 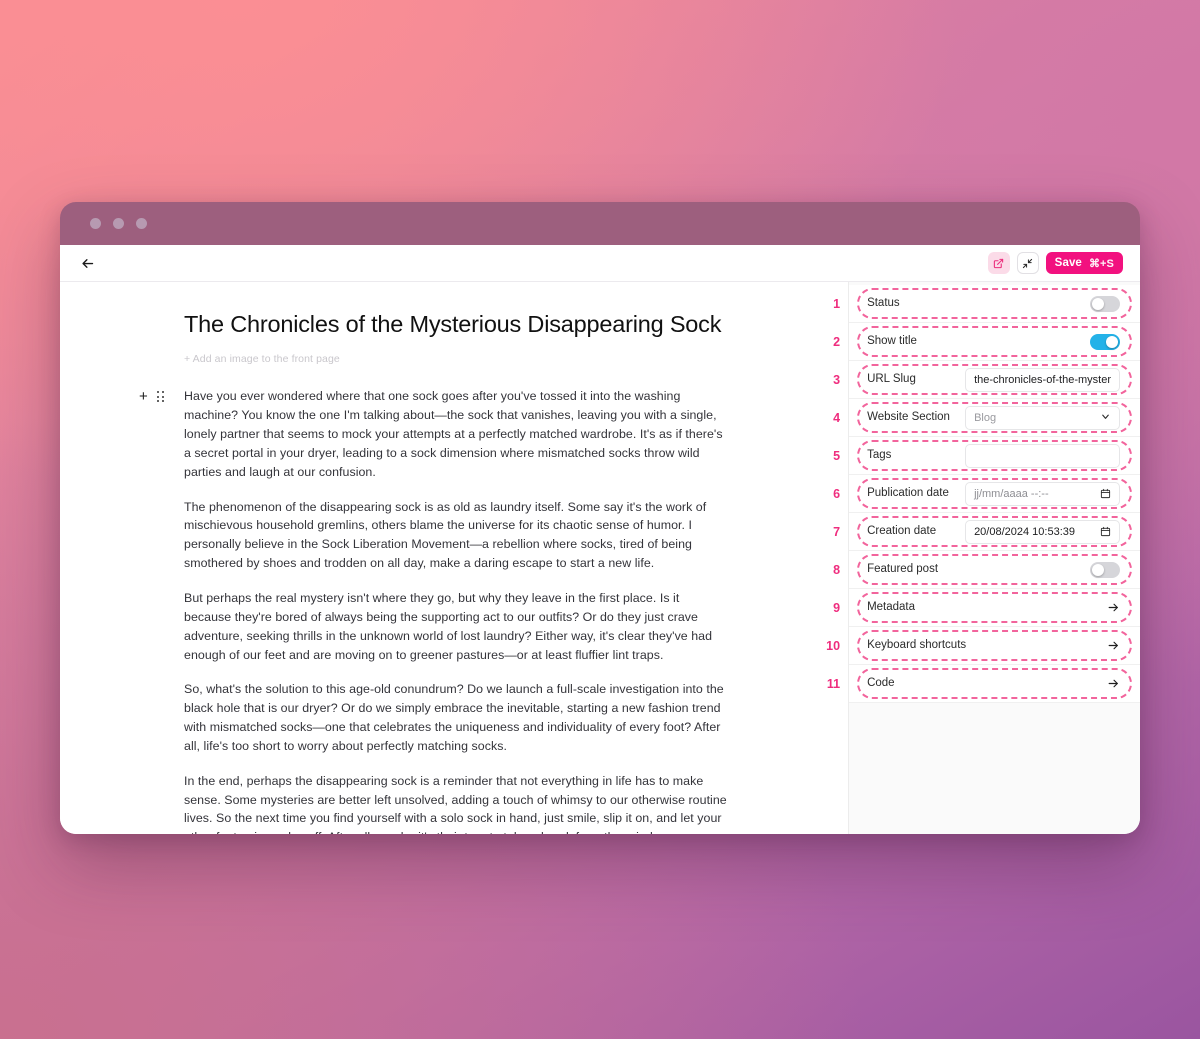 I want to click on website-section-select: Blog, so click(x=1042, y=417).